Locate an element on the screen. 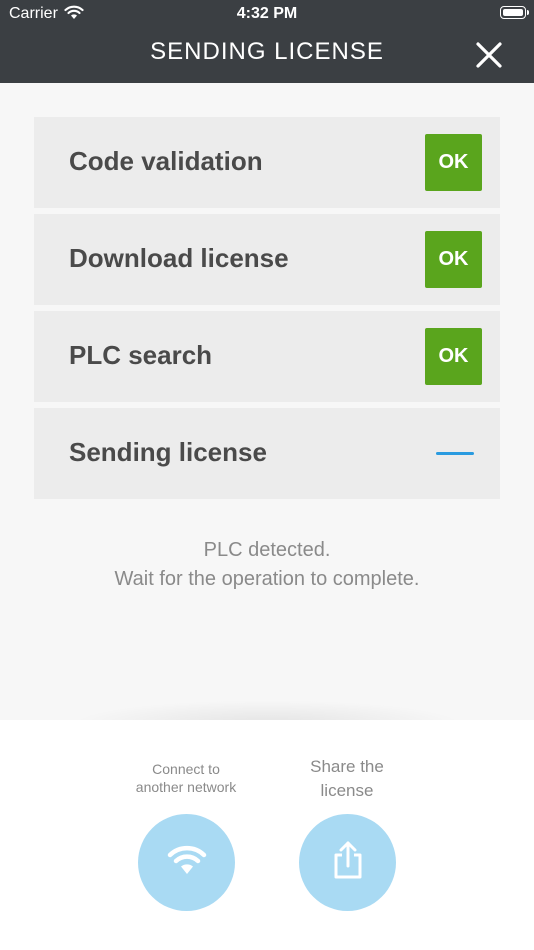 The height and width of the screenshot is (950, 534). battery-icon is located at coordinates (514, 12).